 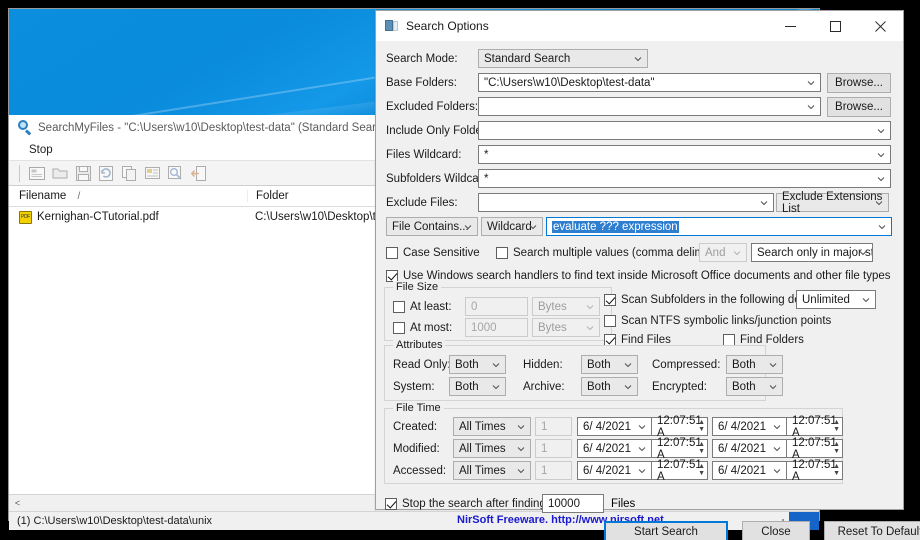 What do you see at coordinates (776, 530) in the screenshot?
I see `close-button: Close` at bounding box center [776, 530].